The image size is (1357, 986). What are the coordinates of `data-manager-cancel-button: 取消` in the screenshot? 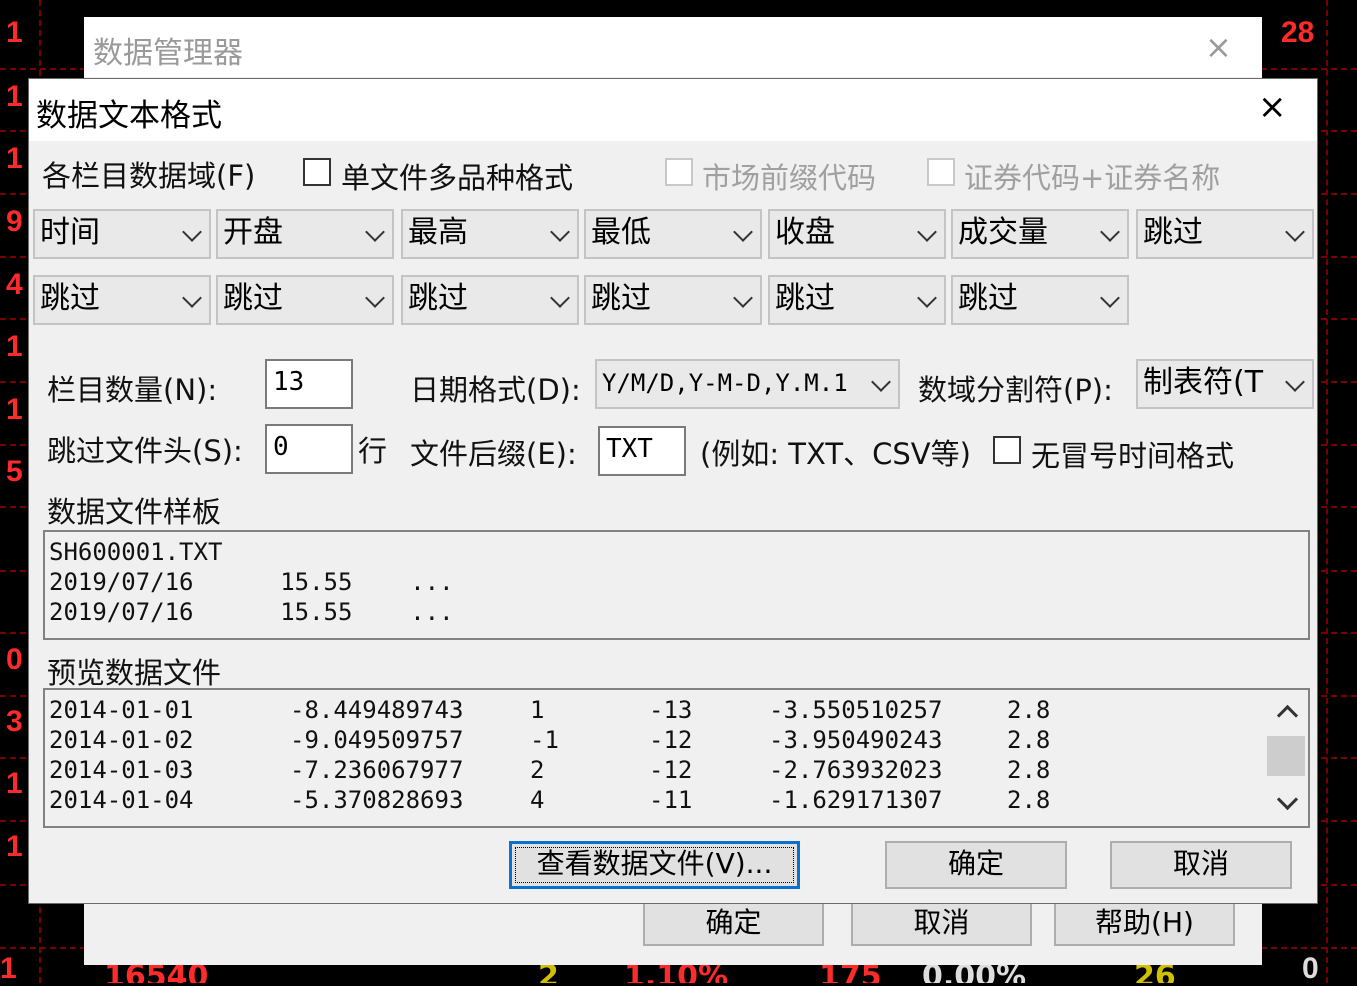 It's located at (941, 924).